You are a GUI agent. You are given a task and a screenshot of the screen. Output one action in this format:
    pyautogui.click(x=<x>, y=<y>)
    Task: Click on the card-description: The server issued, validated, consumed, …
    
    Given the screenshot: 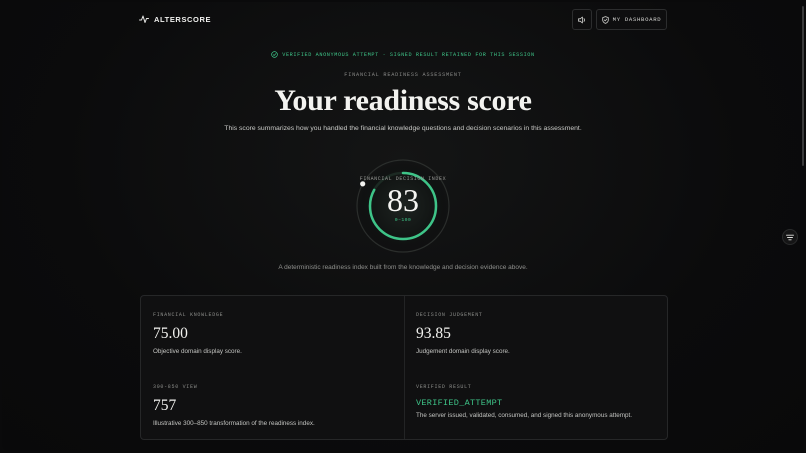 What is the action you would take?
    pyautogui.click(x=524, y=415)
    